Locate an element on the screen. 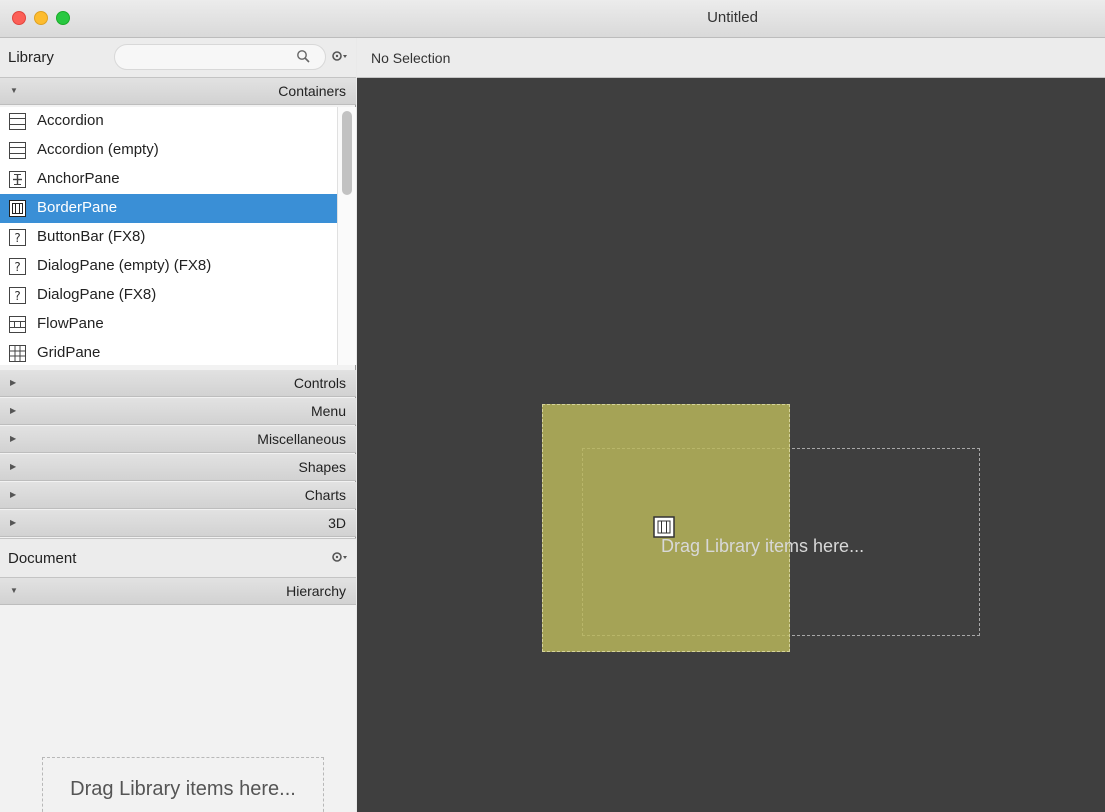 This screenshot has width=1105, height=812. library-title: Library is located at coordinates (31, 57).